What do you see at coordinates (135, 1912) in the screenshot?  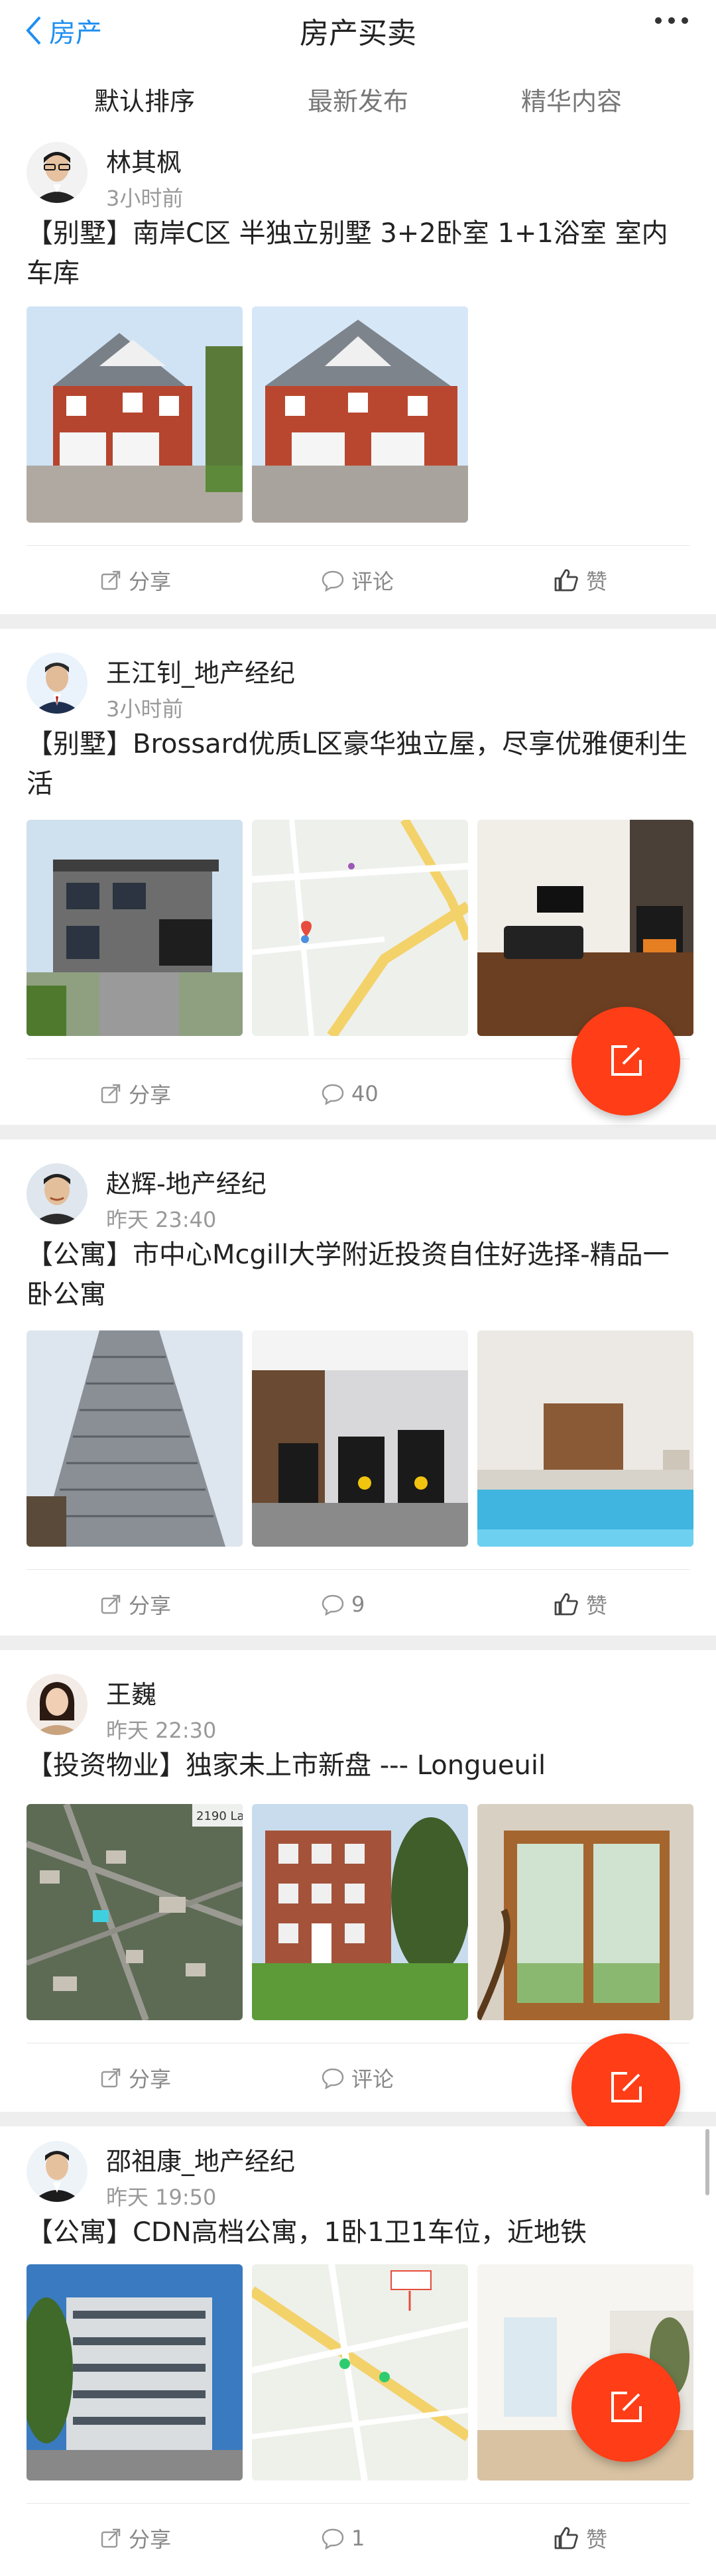 I see `aerial-satellite-photo: 2190 Labe` at bounding box center [135, 1912].